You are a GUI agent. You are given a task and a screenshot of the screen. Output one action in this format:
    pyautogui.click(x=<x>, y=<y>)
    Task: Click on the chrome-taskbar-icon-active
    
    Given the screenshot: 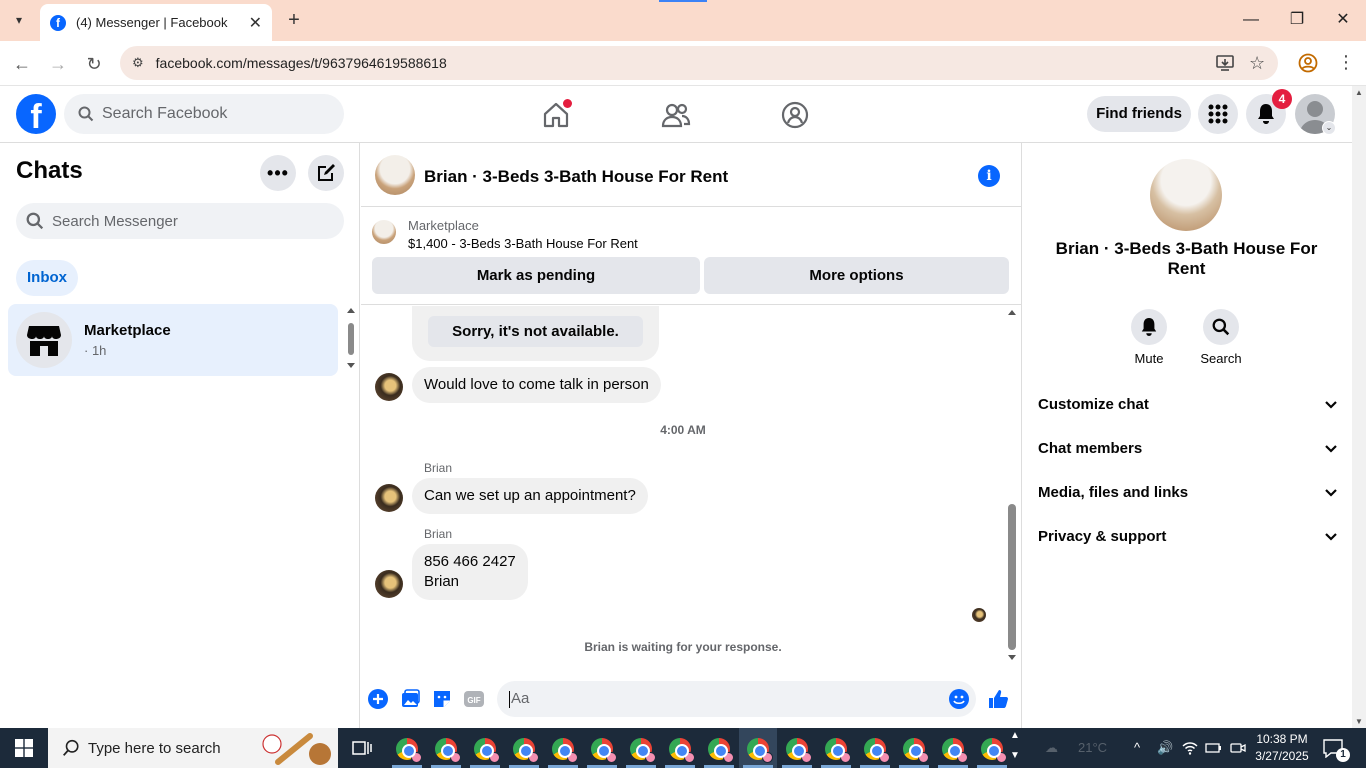 What is the action you would take?
    pyautogui.click(x=760, y=750)
    